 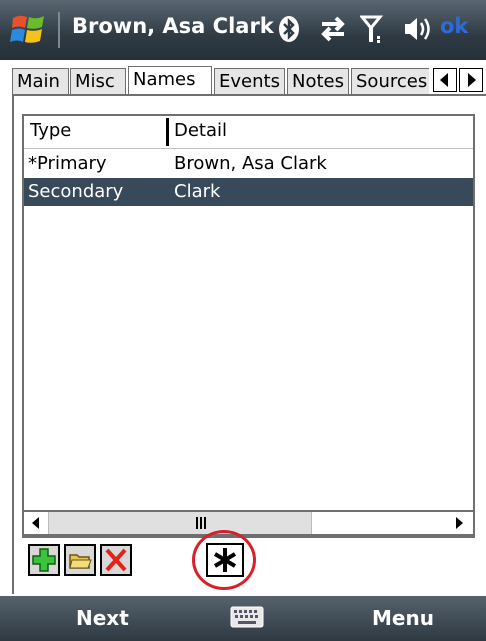 I want to click on panel-border, so click(x=13, y=344).